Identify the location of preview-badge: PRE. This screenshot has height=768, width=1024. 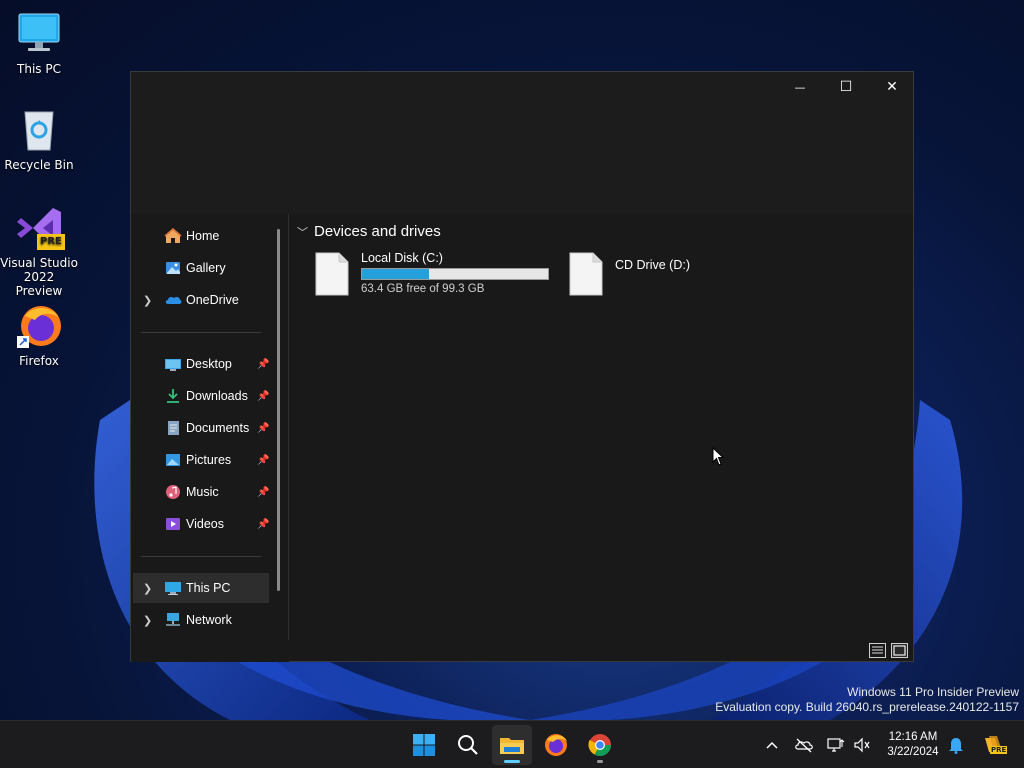
(999, 750).